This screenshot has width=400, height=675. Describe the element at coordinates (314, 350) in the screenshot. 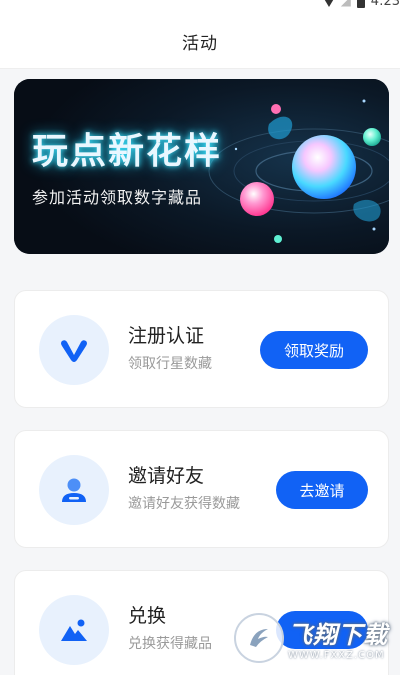

I see `claim-reward-button: 领取奖励` at that location.